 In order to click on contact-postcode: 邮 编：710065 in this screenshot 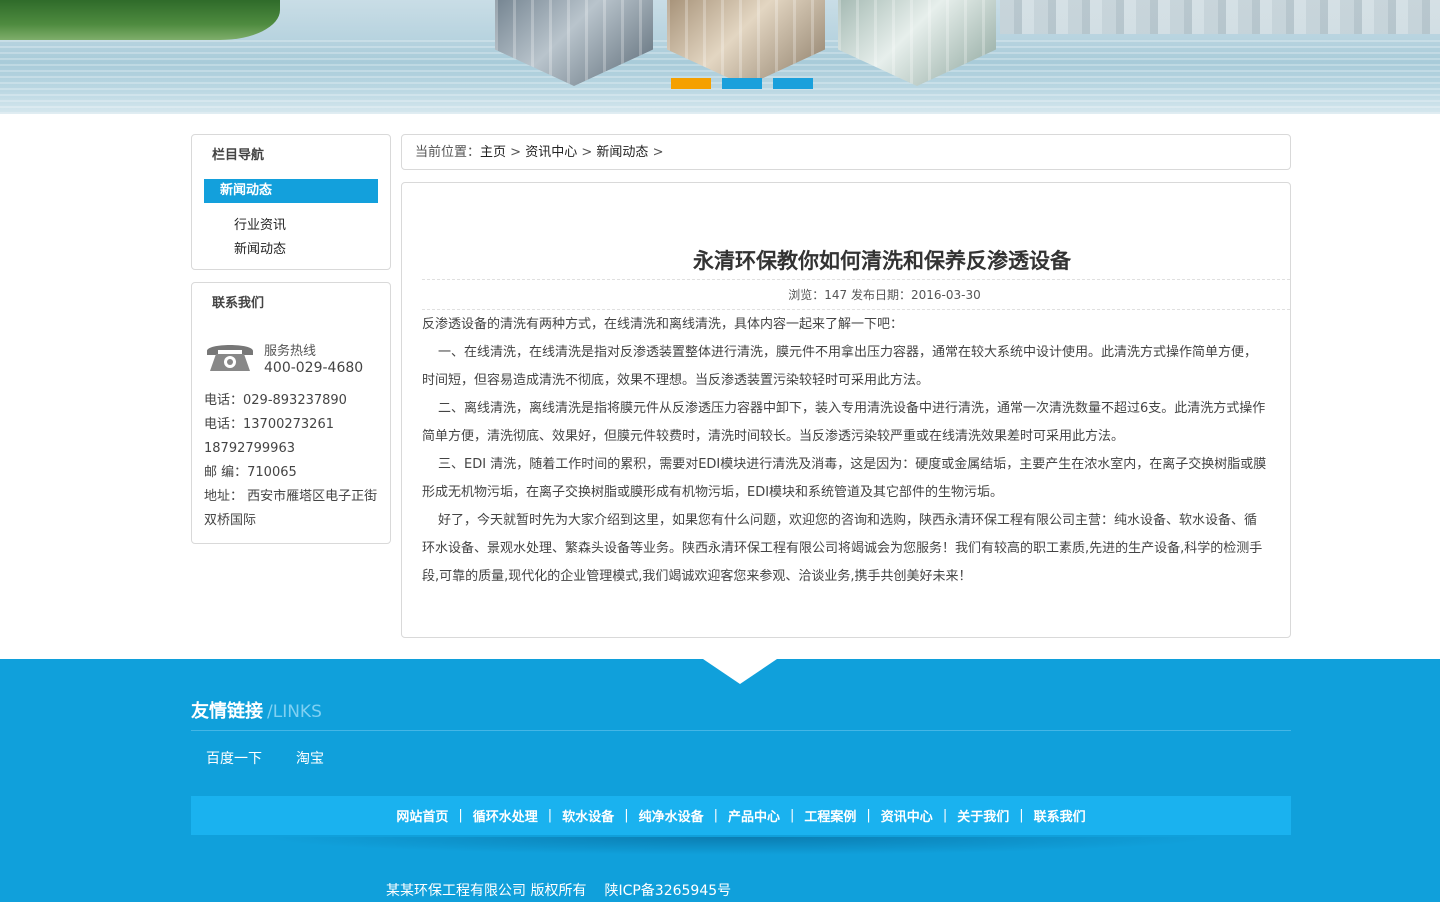, I will do `click(250, 472)`.